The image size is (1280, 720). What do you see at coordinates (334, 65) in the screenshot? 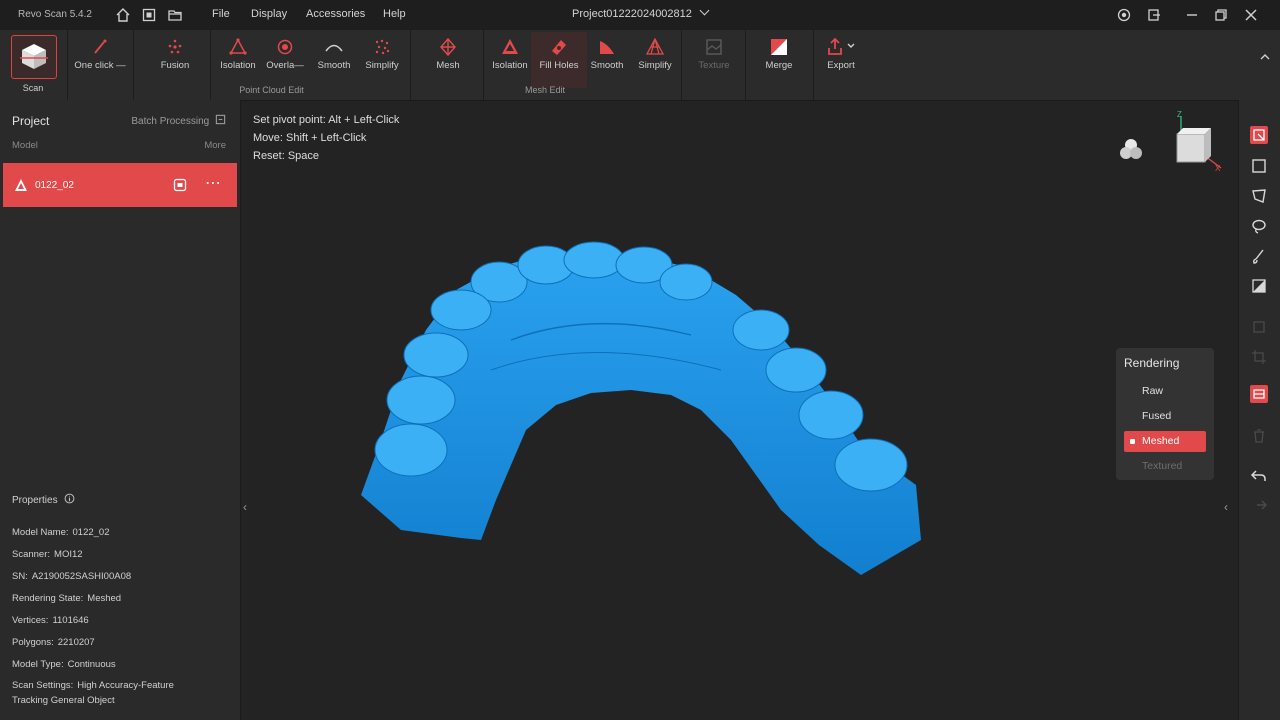
I see `pc-smooth-label: Smooth` at bounding box center [334, 65].